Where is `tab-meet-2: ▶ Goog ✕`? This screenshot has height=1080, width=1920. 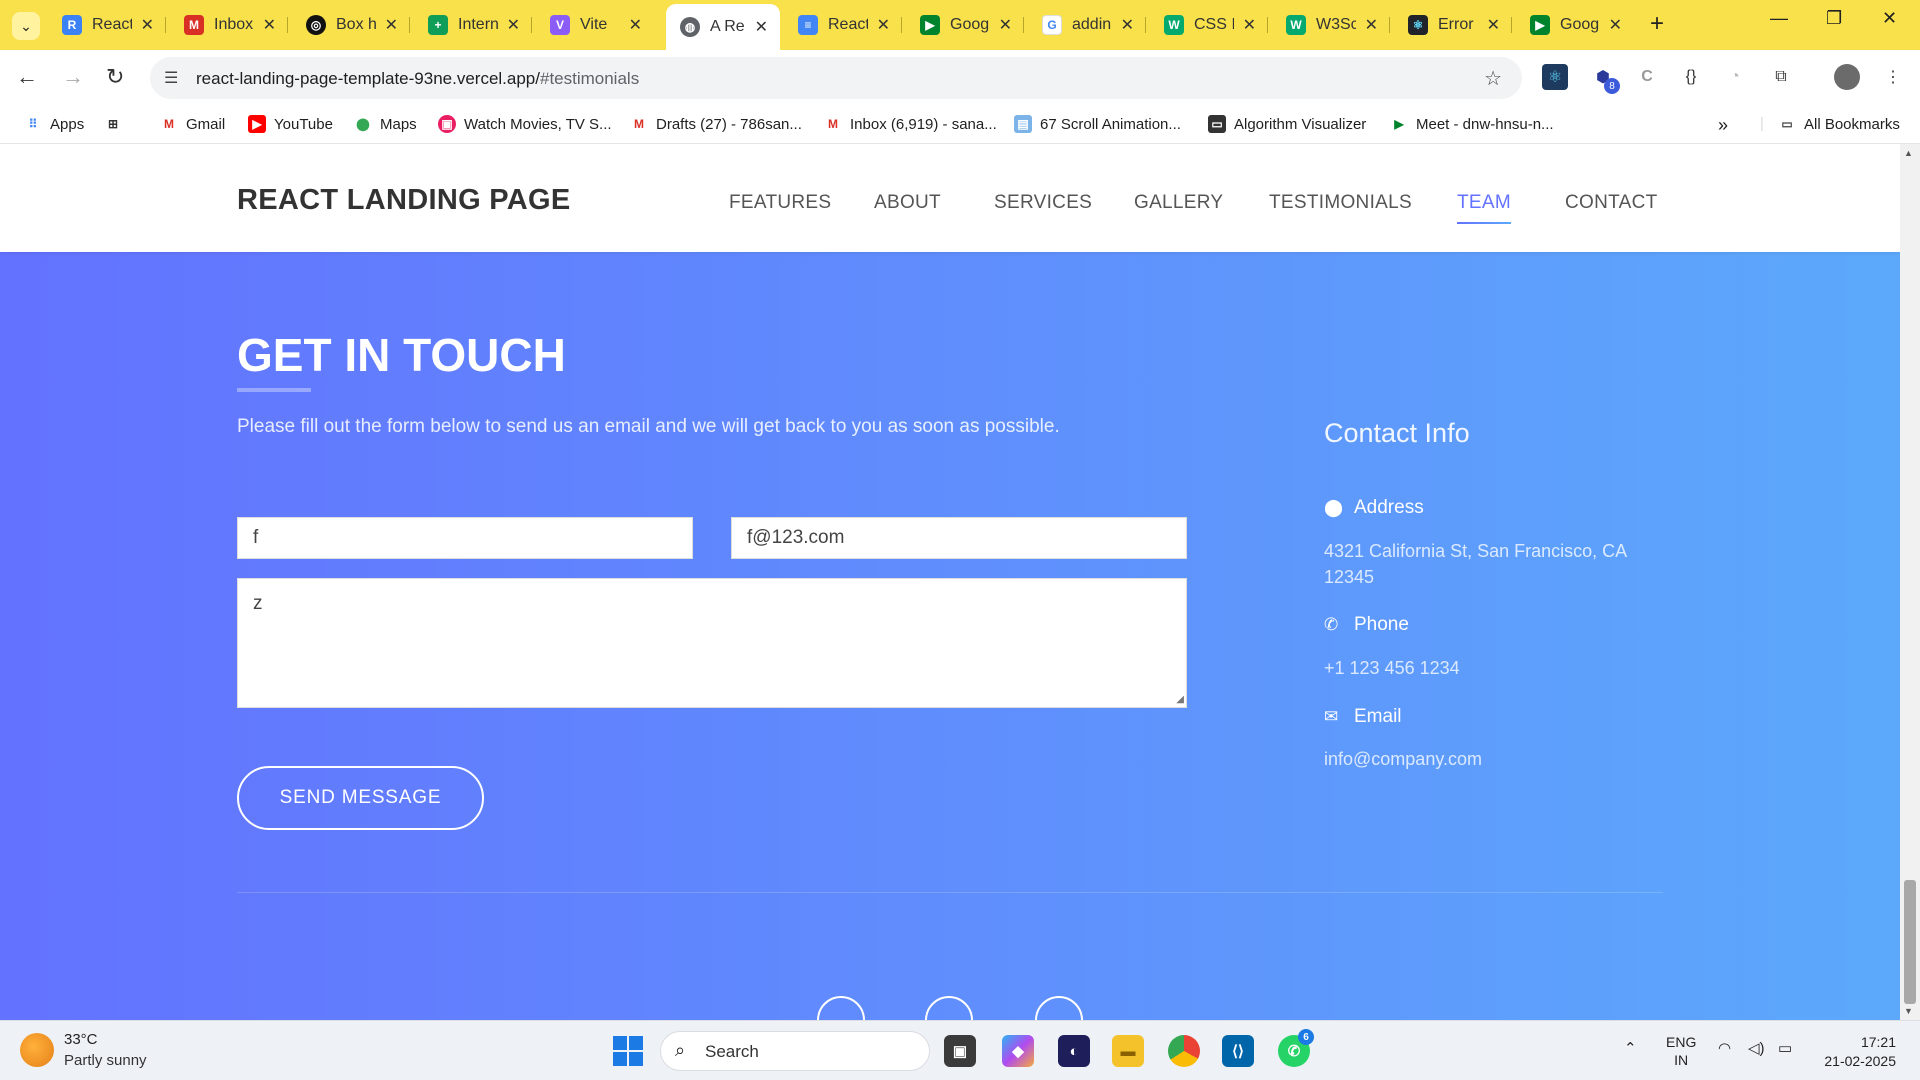
tab-meet-2: ▶ Goog ✕ is located at coordinates (1575, 25).